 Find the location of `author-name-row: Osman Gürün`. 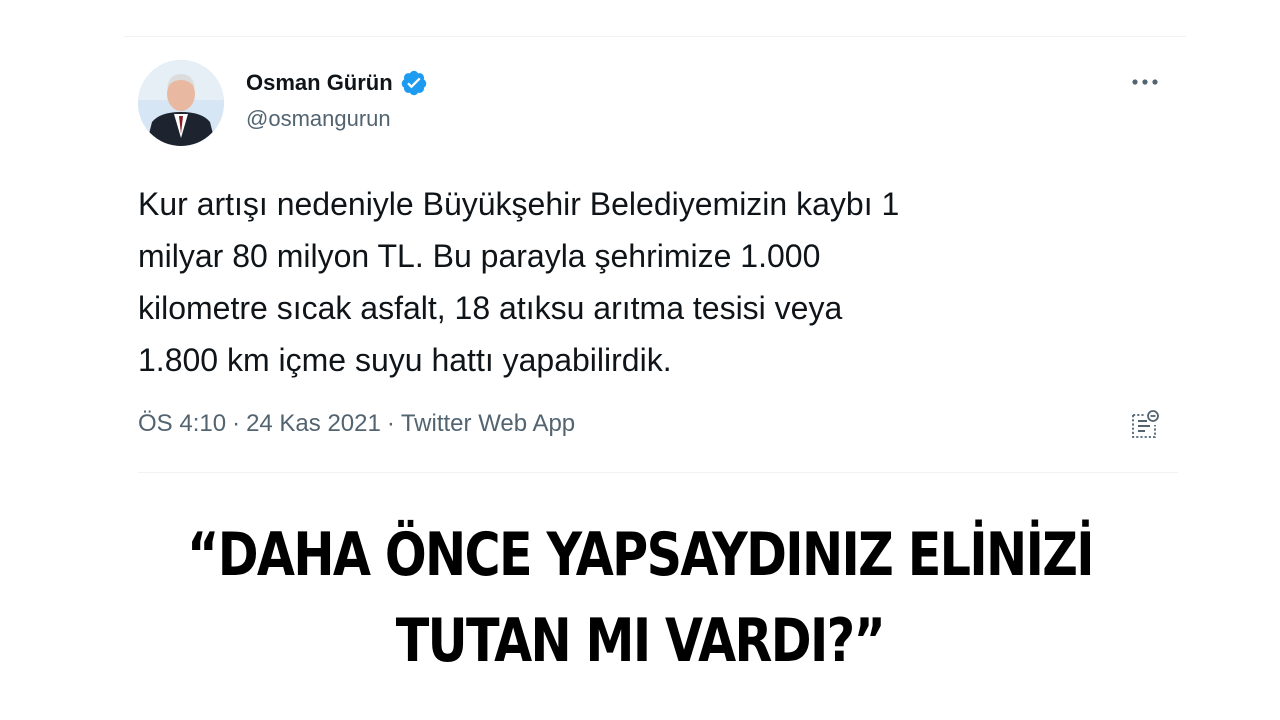

author-name-row: Osman Gürün is located at coordinates (337, 83).